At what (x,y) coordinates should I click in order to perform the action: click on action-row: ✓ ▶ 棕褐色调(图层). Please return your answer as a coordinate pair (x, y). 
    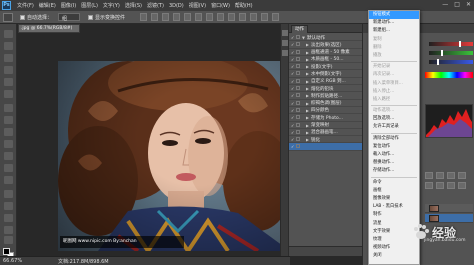
    Looking at the image, I should click on (325, 103).